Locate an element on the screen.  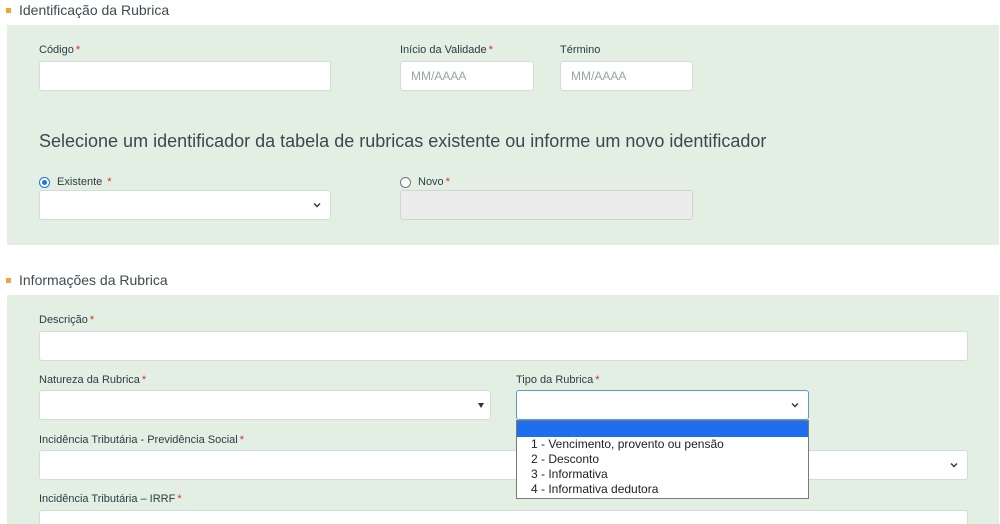
inicio-validade-input: MM/AAAA is located at coordinates (467, 76).